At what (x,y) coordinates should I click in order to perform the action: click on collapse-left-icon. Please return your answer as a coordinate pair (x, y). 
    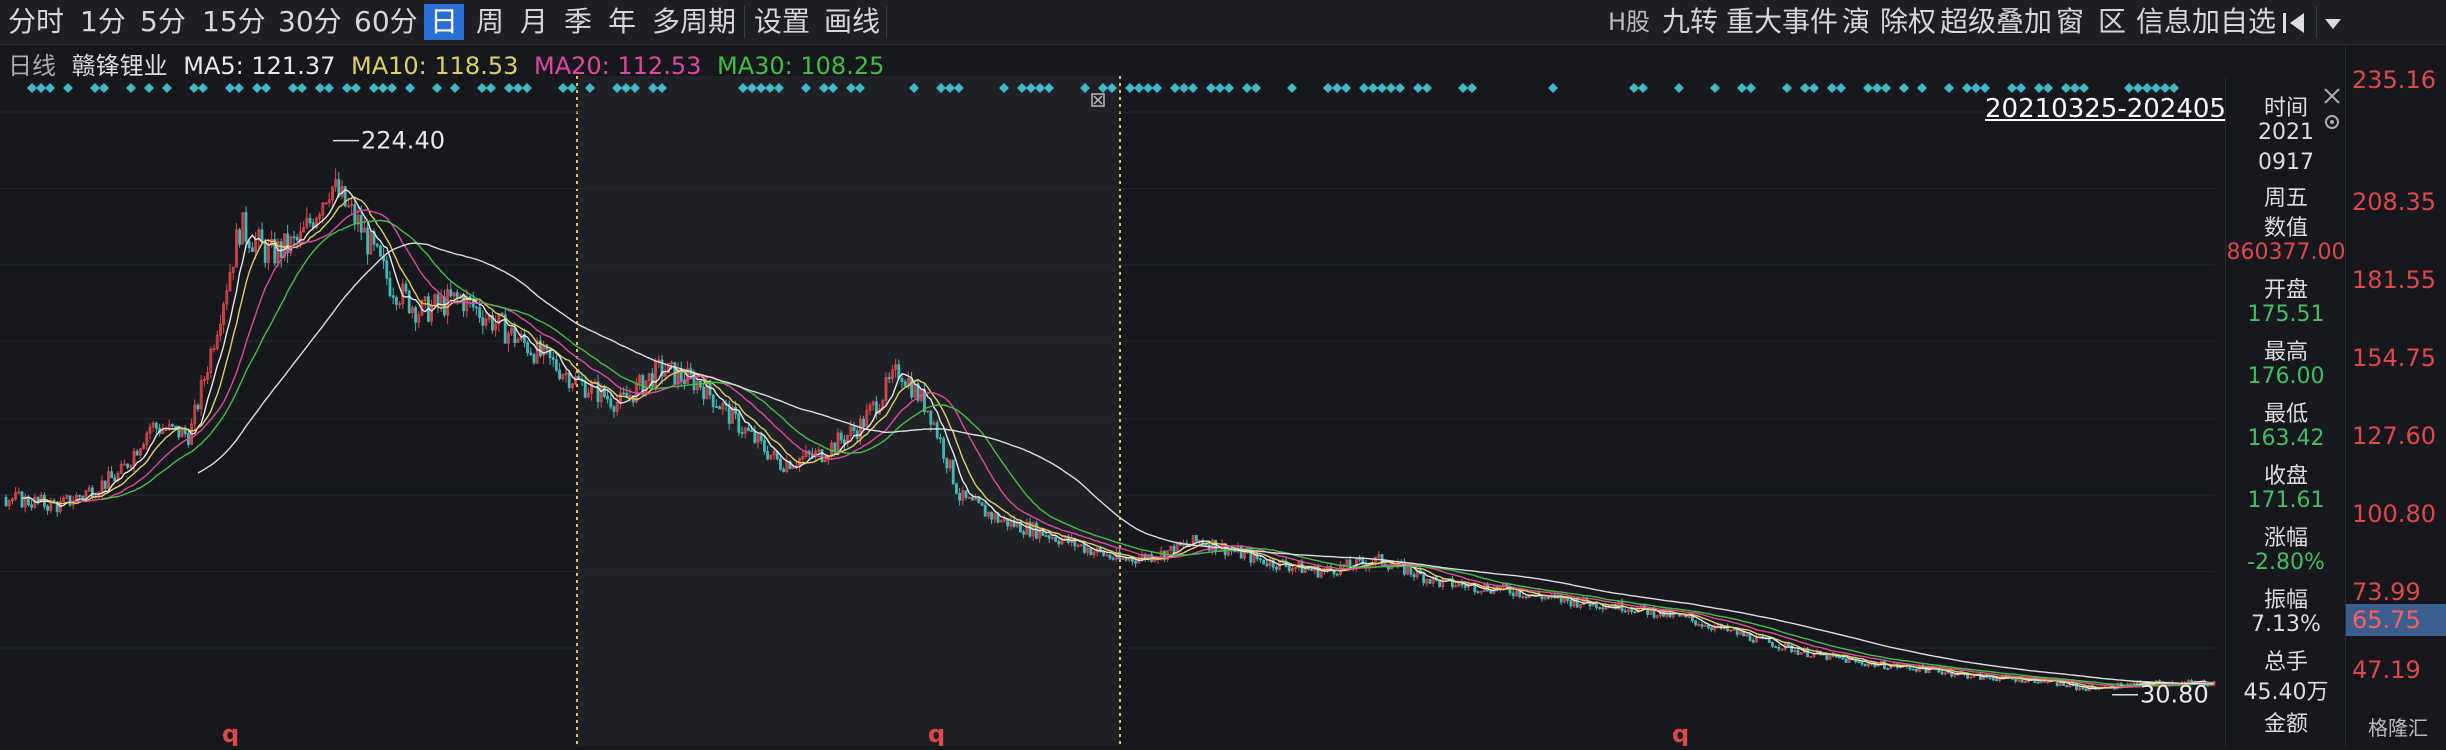
    Looking at the image, I should click on (2295, 23).